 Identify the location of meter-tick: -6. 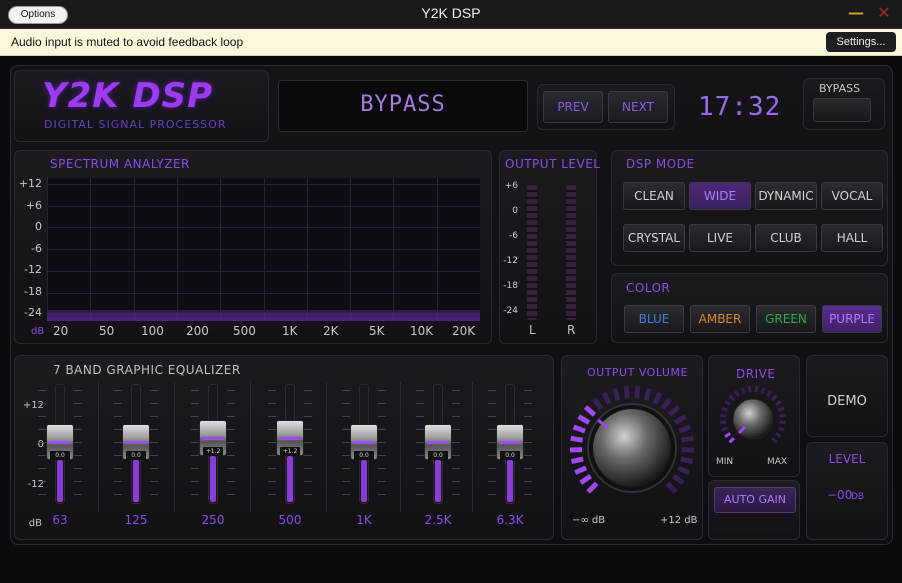
(513, 236).